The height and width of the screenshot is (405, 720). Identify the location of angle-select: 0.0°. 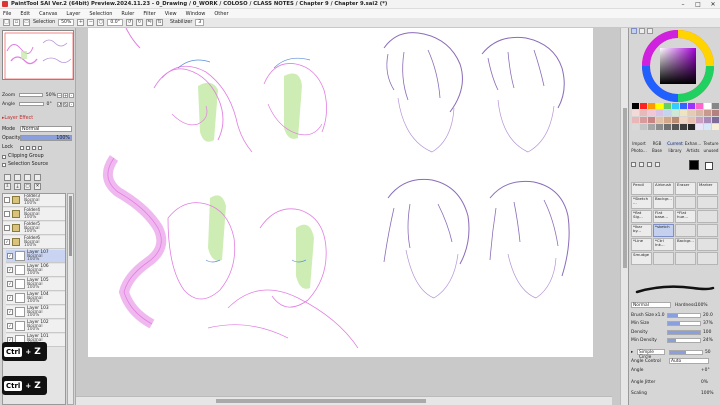
(115, 22).